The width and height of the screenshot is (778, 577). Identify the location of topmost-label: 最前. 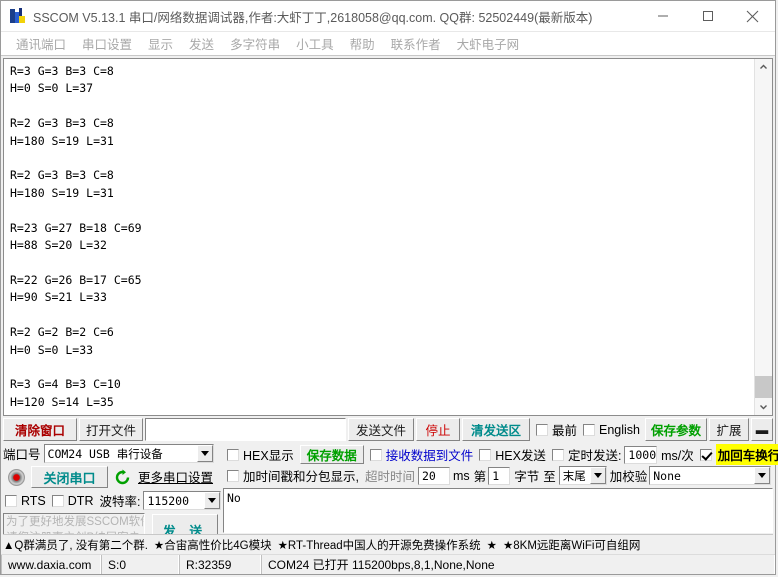
(564, 431).